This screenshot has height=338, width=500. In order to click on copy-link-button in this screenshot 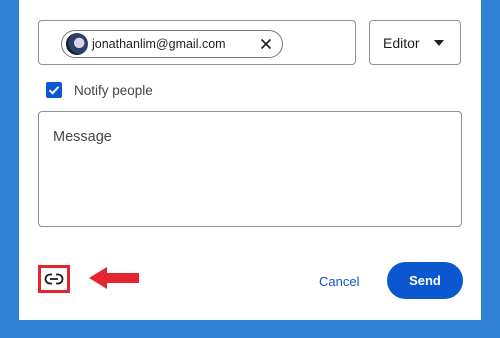, I will do `click(54, 279)`.